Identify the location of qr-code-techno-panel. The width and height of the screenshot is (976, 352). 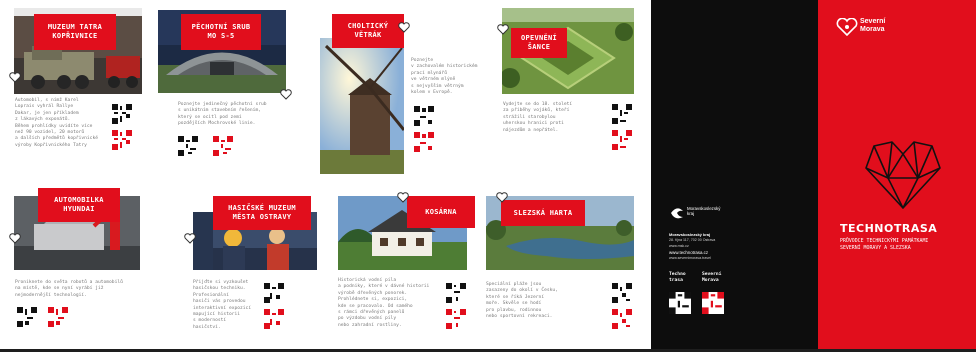
(680, 303).